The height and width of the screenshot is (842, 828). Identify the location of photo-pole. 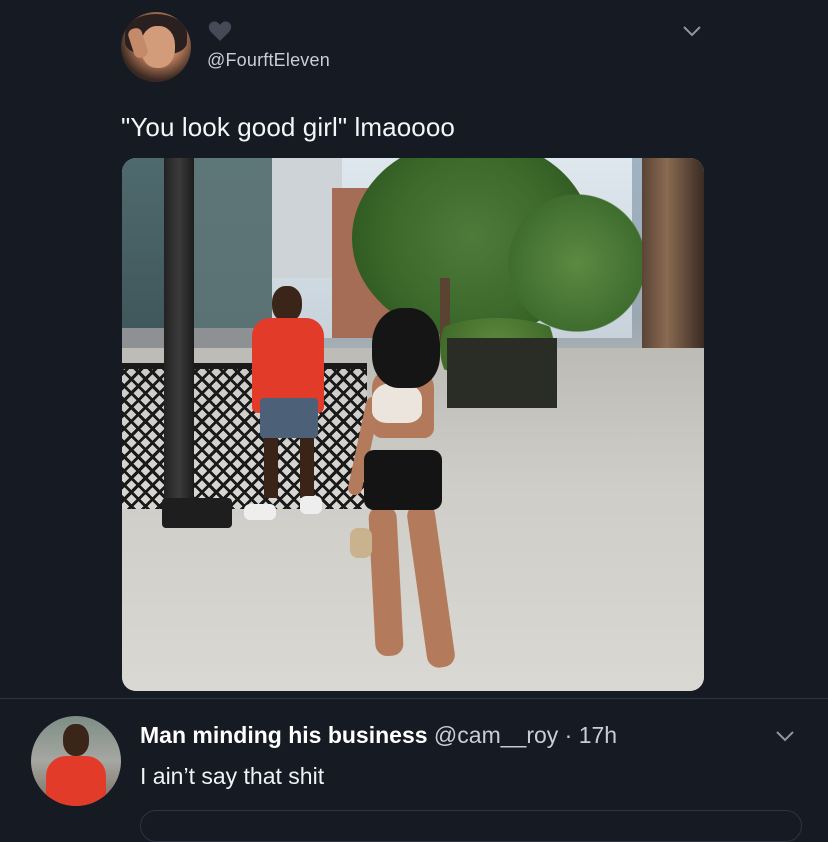
(179, 338).